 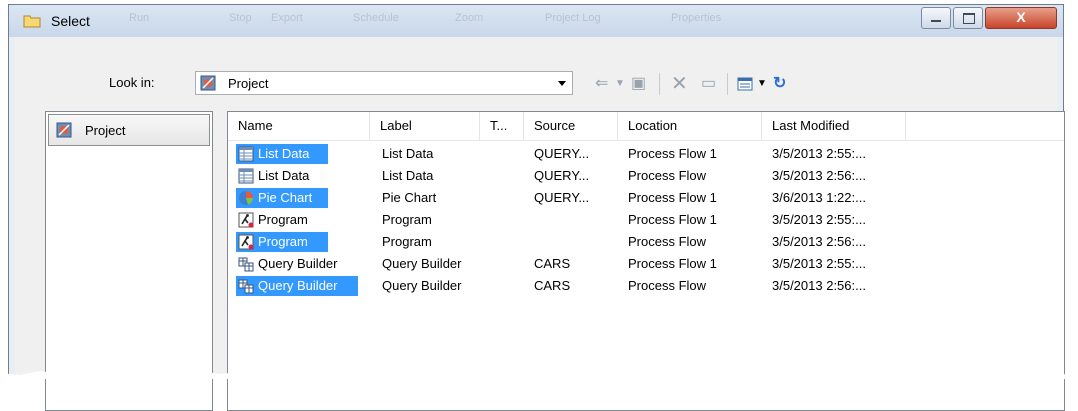 I want to click on pie-chart-icon, so click(x=246, y=198).